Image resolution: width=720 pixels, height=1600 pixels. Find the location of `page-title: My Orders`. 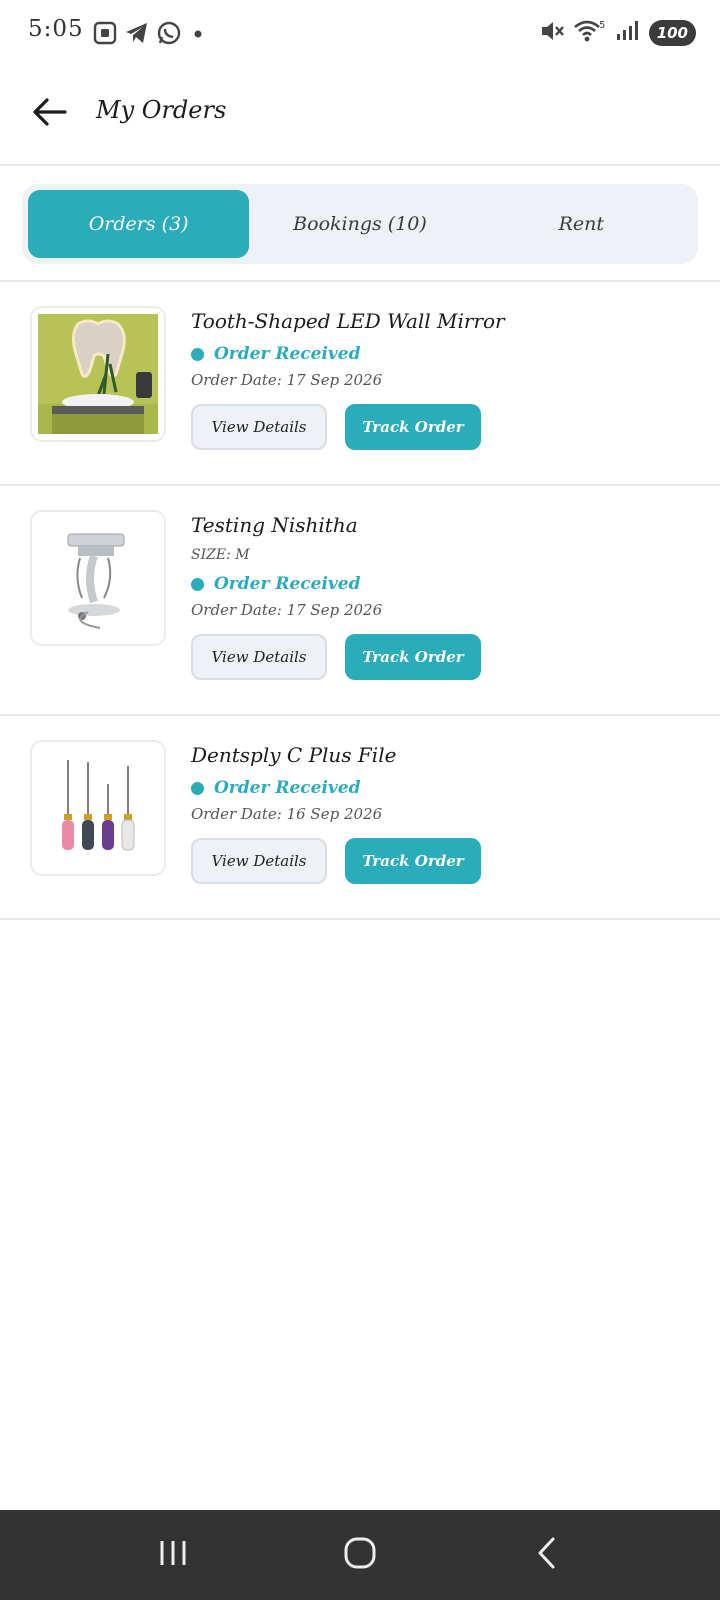

page-title: My Orders is located at coordinates (161, 110).